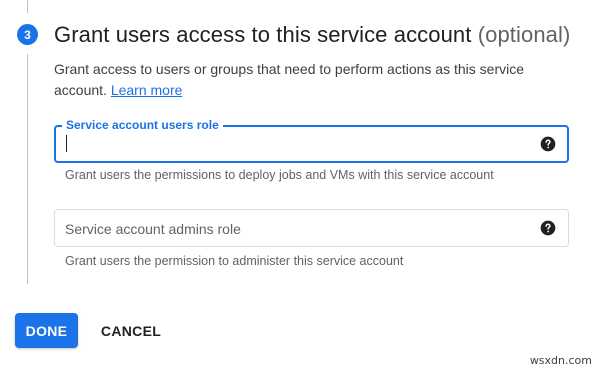 The width and height of the screenshot is (600, 373). What do you see at coordinates (560, 360) in the screenshot?
I see `watermark: wsxdn.com` at bounding box center [560, 360].